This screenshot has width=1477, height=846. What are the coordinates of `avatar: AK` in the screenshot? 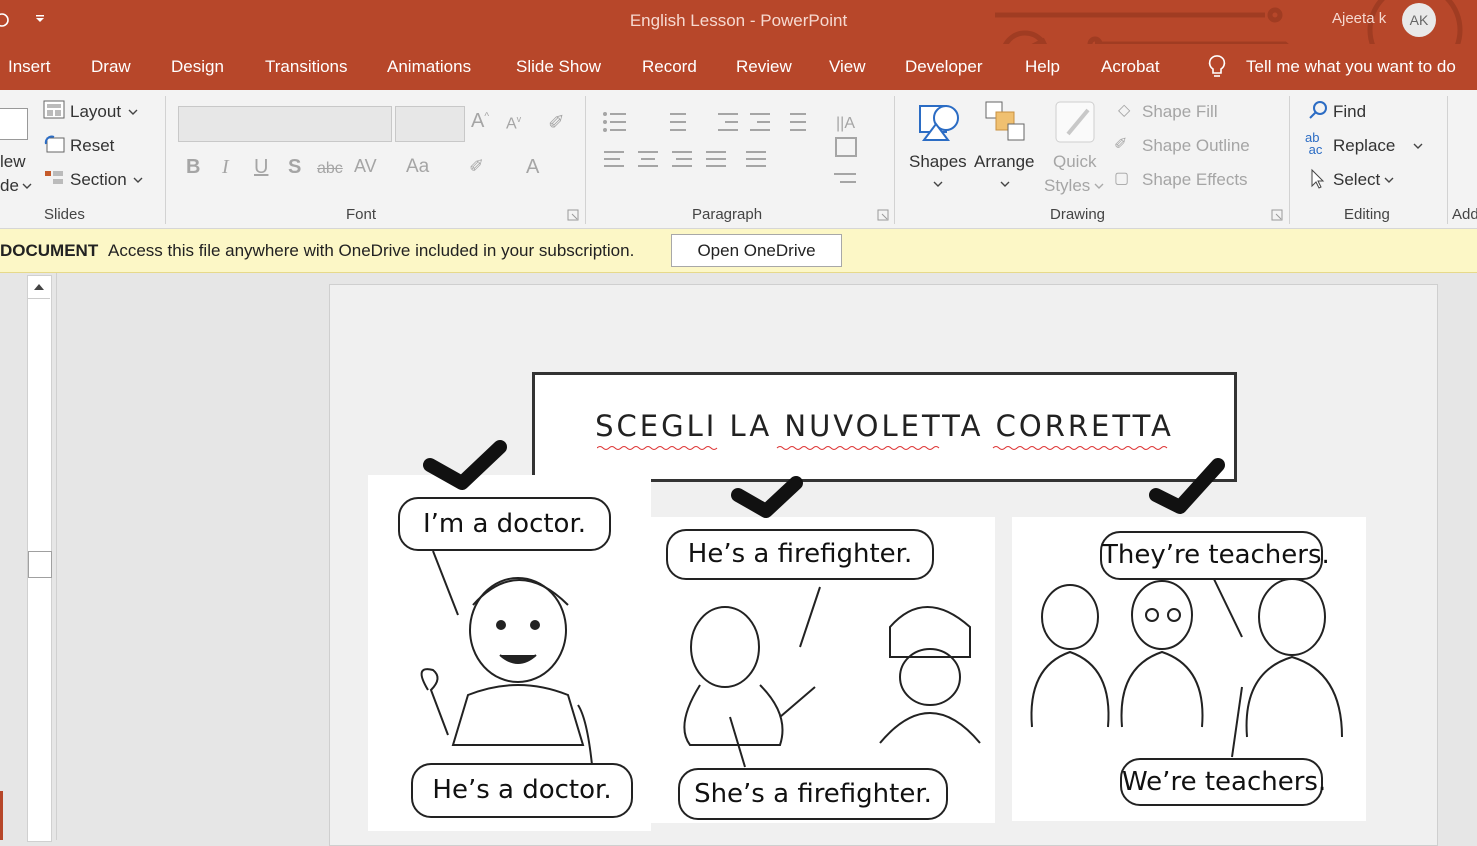 It's located at (1419, 20).